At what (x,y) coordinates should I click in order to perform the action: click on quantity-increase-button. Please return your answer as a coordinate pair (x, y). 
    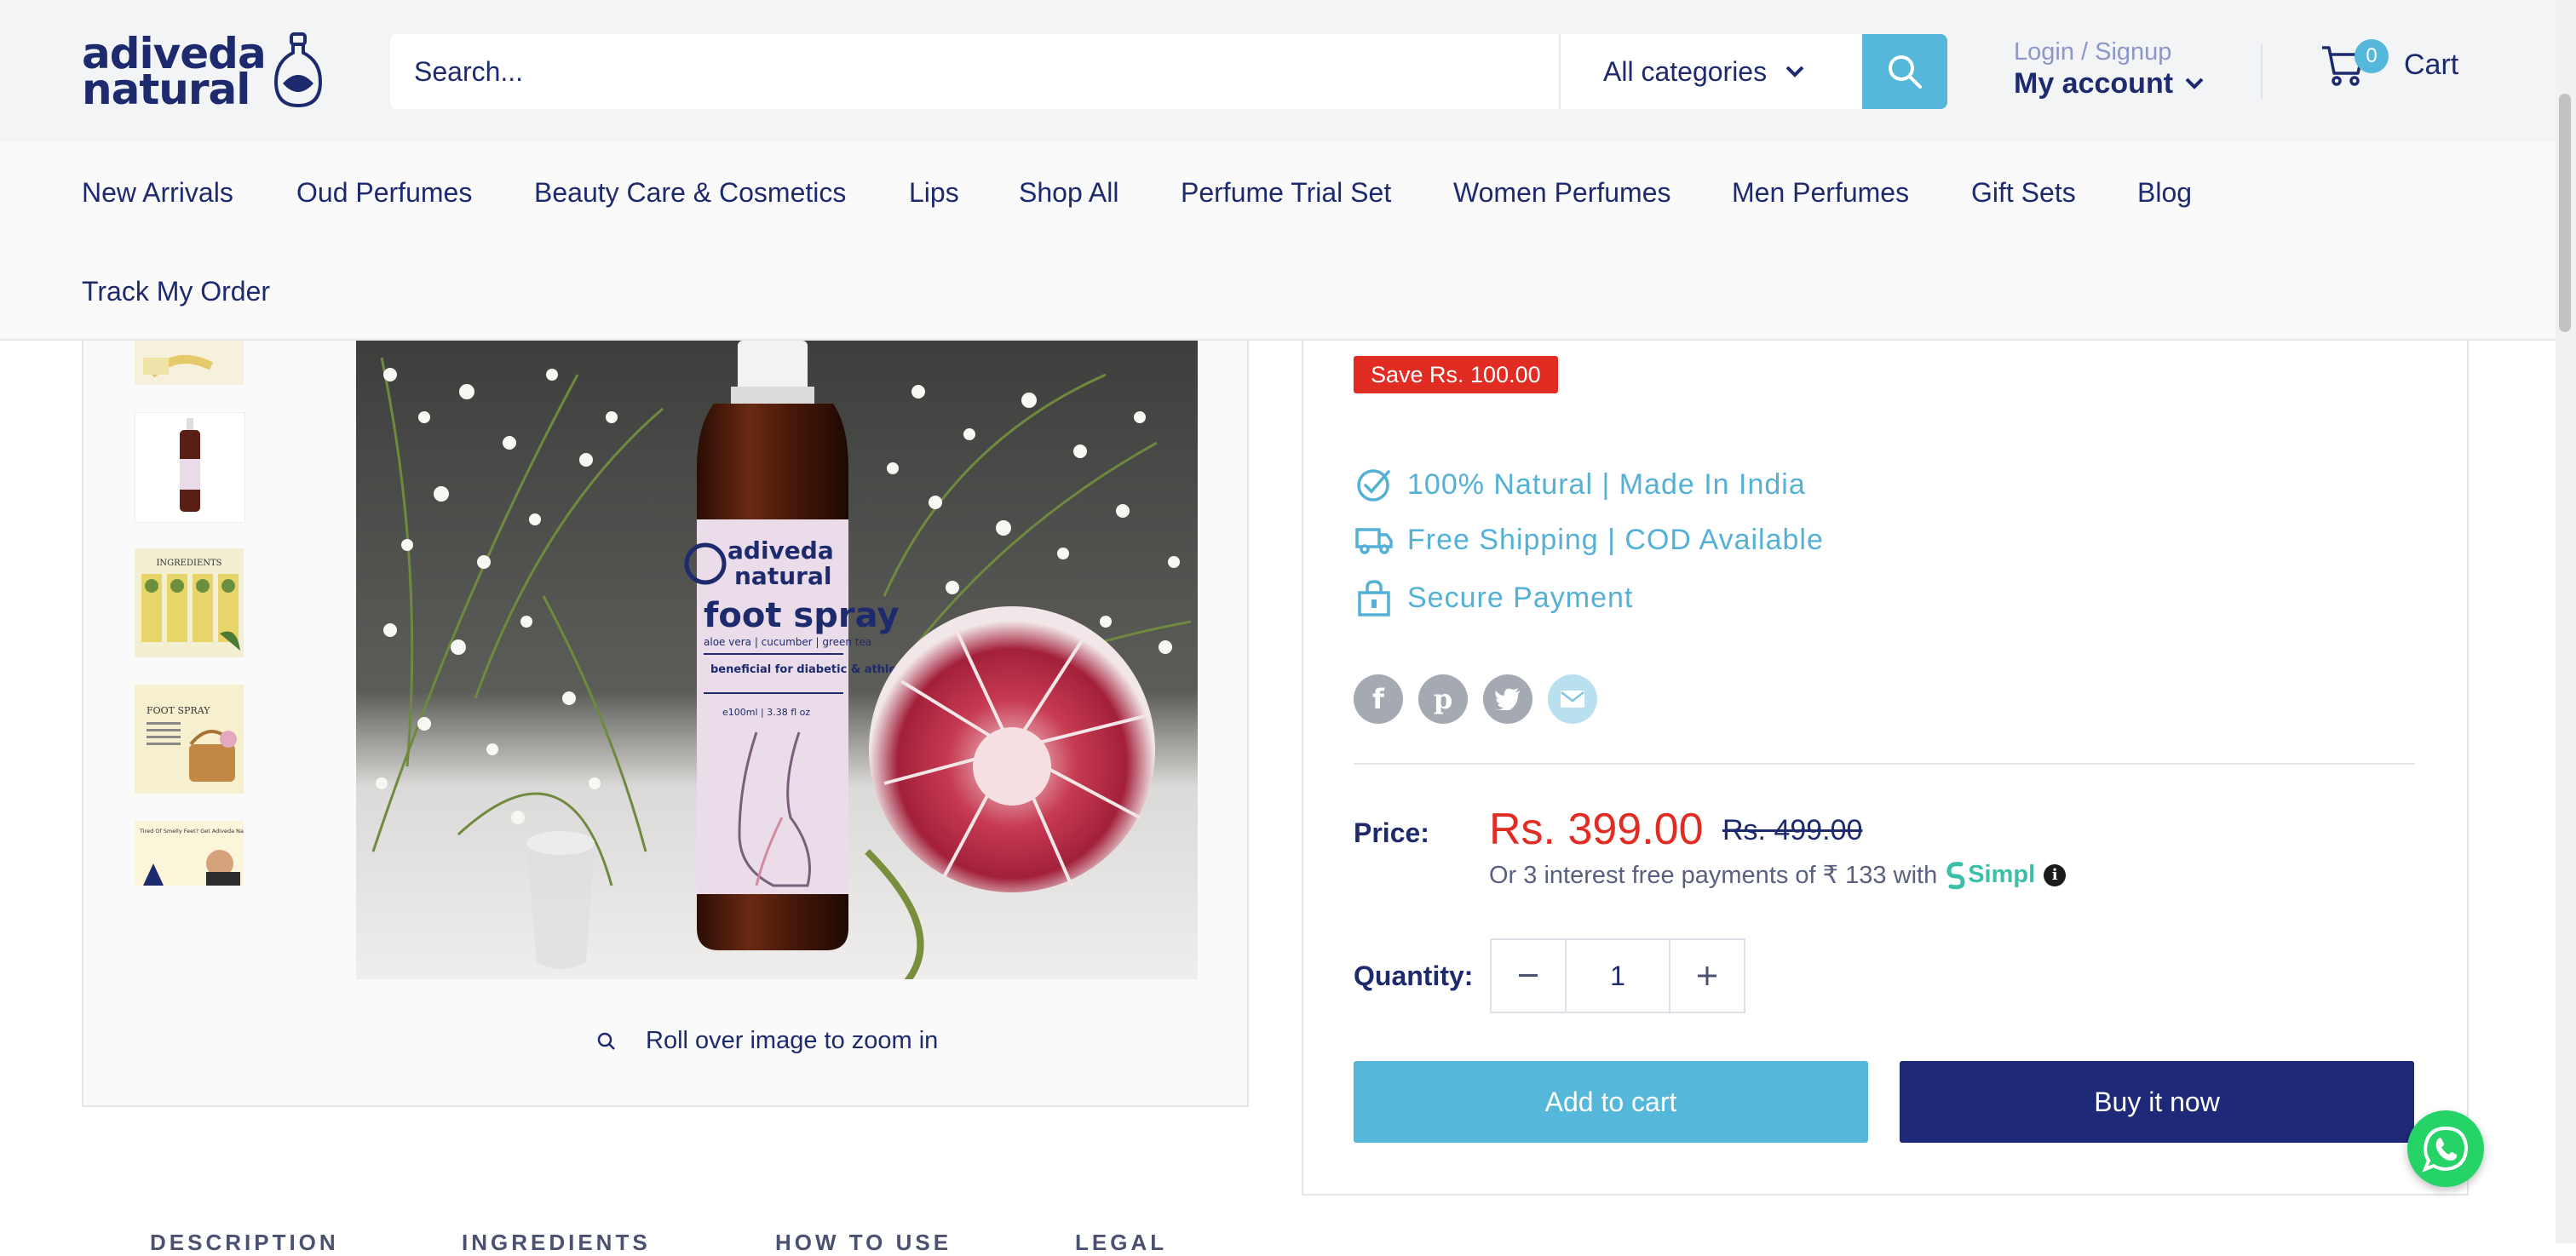
    Looking at the image, I should click on (1707, 976).